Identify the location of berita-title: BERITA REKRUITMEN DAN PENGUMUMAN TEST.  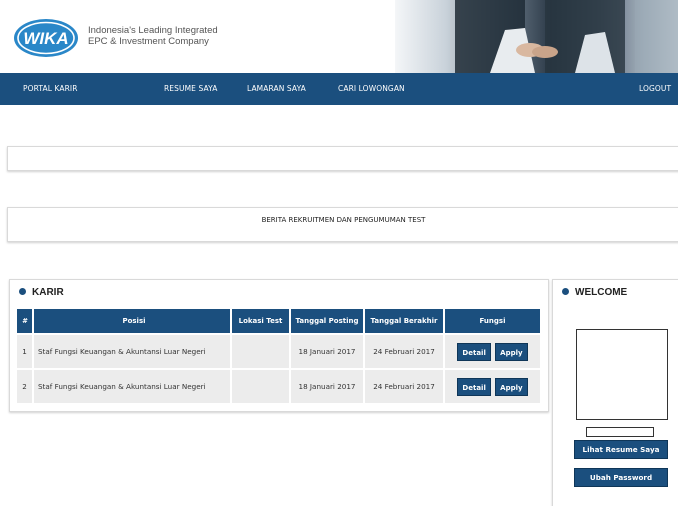
(343, 220).